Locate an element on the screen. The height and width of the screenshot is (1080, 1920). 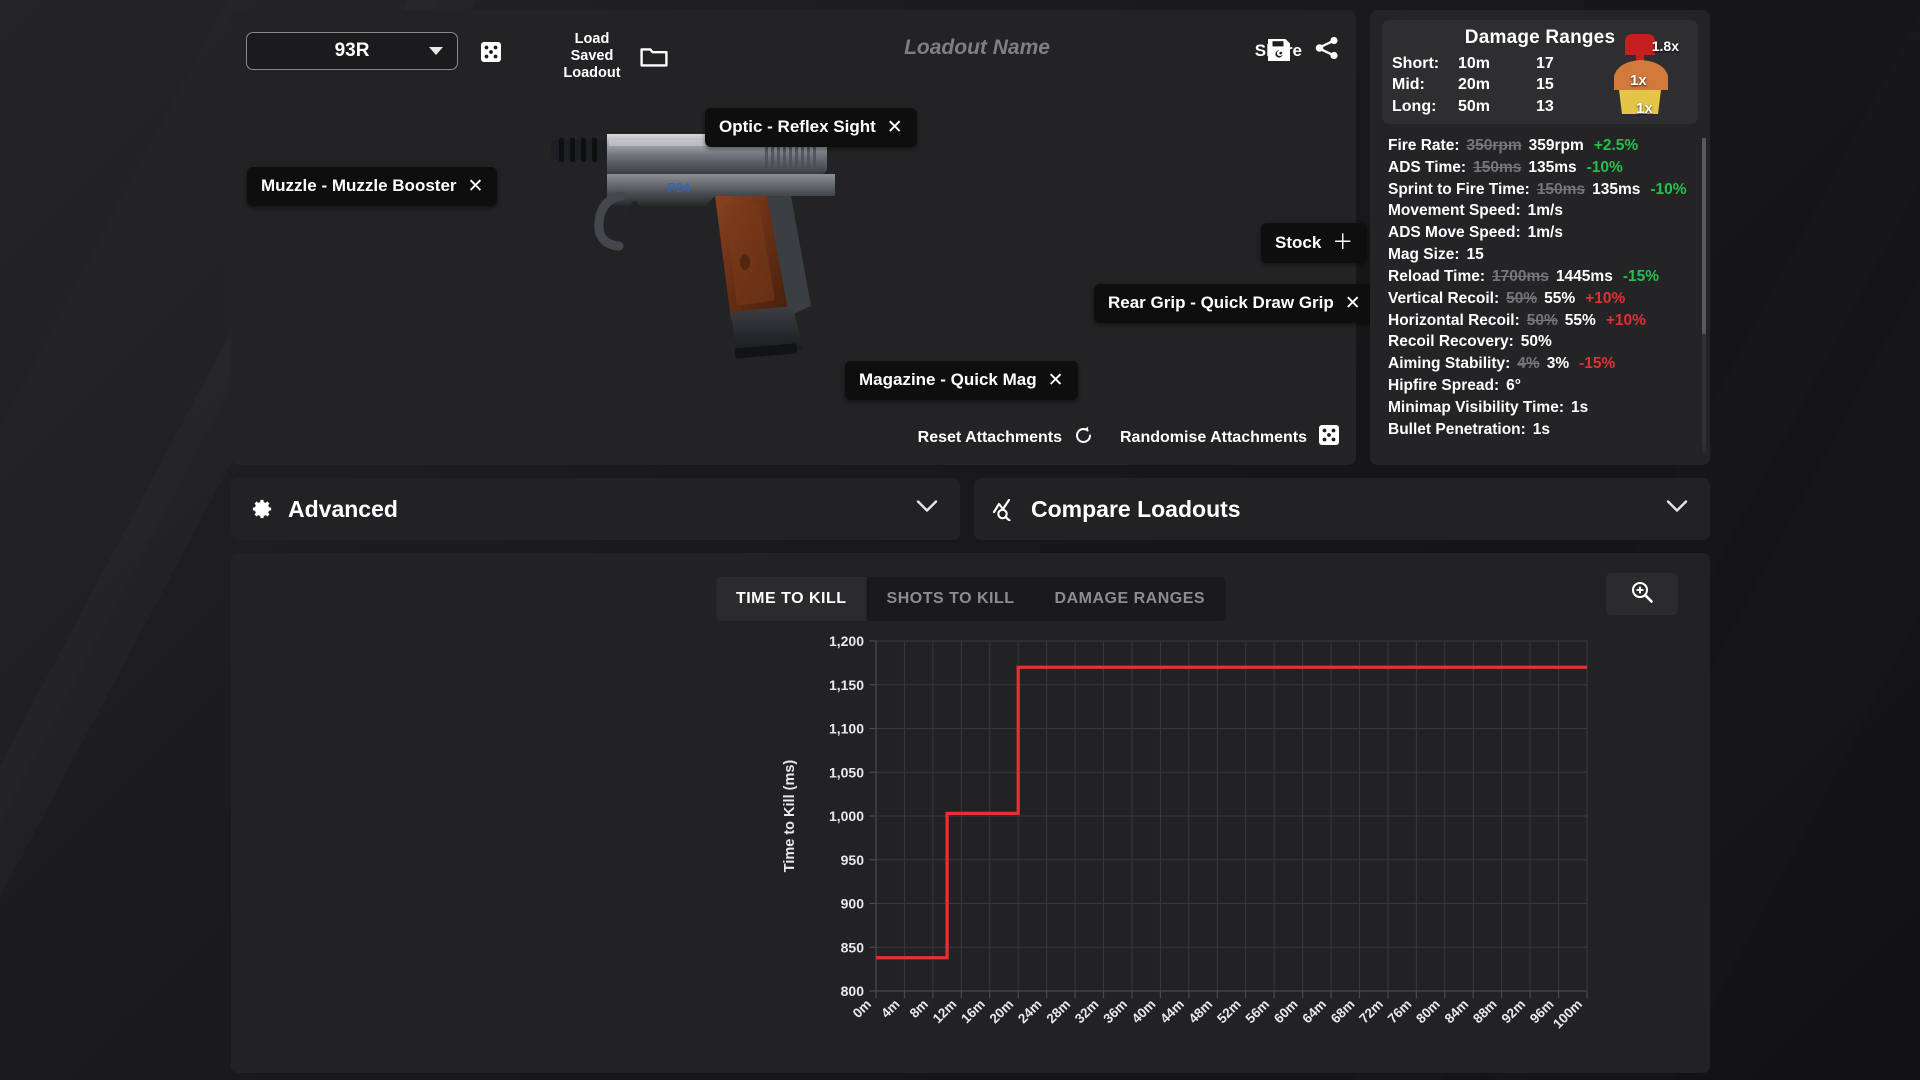
tab-time-to-kill: TIME TO KILL is located at coordinates (791, 599).